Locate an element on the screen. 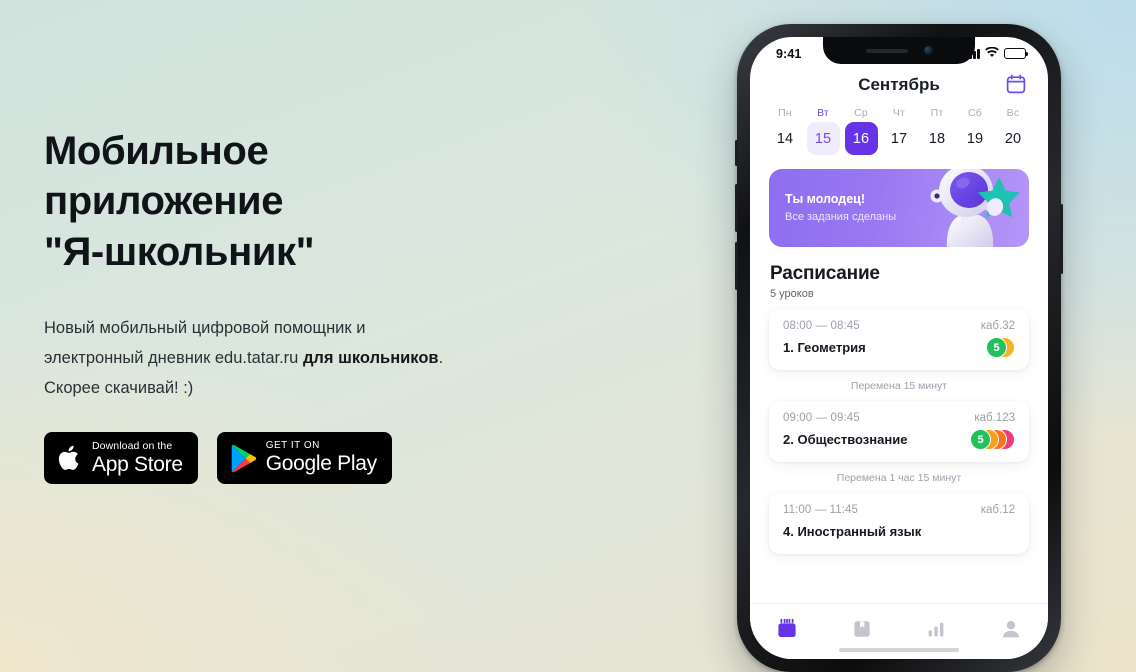 The image size is (1136, 672). lesson-meta-row: 08:00 — 08:45 каб.32 is located at coordinates (899, 326).